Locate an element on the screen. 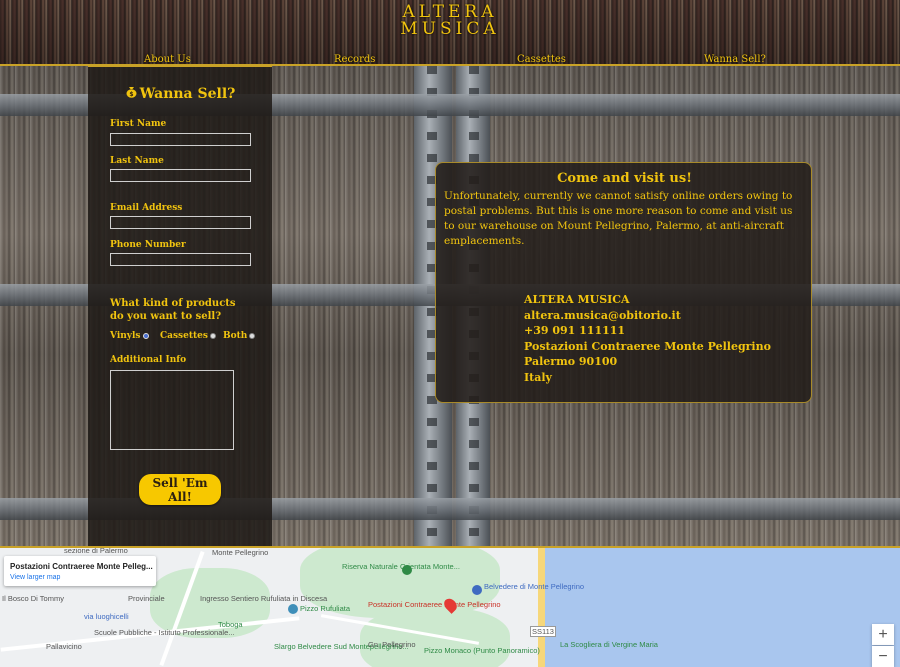 The height and width of the screenshot is (667, 900). radio-cassettes: Cassettes is located at coordinates (188, 336).